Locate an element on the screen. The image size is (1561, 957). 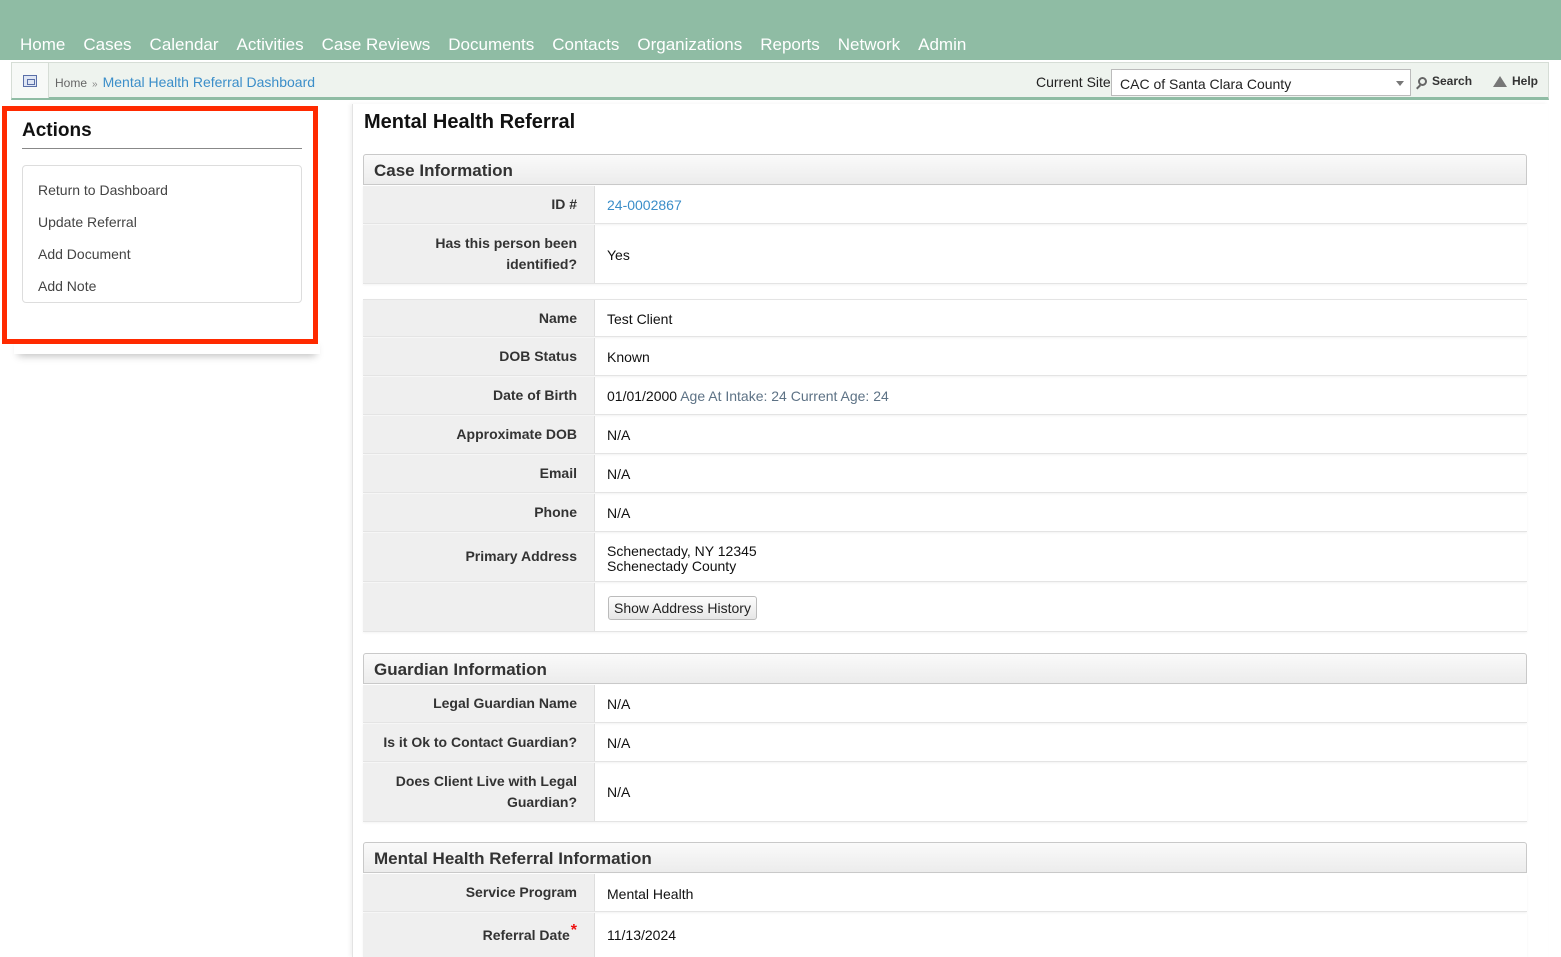
current-site-value: CAC of Santa Clara County is located at coordinates (1206, 84).